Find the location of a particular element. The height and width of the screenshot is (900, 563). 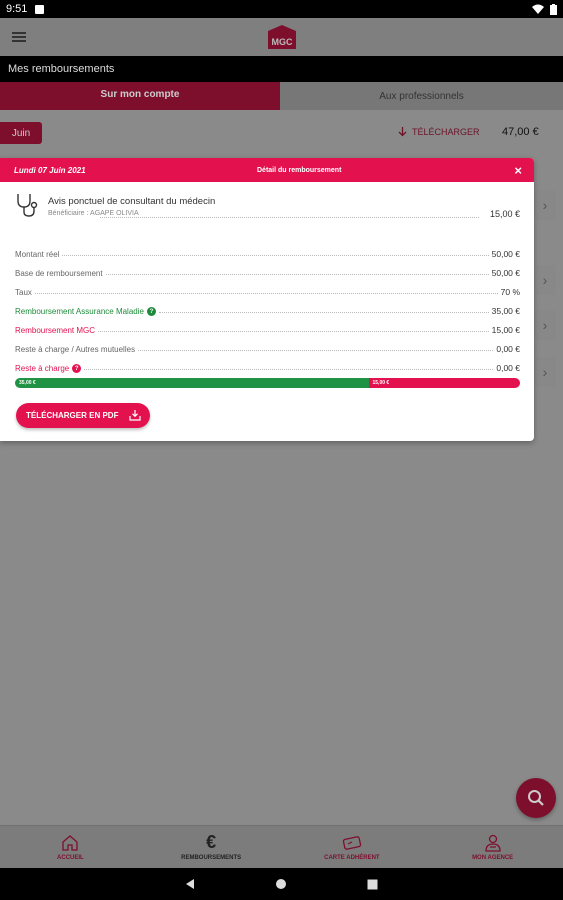

tab-my-account: Sur mon compte is located at coordinates (140, 96).